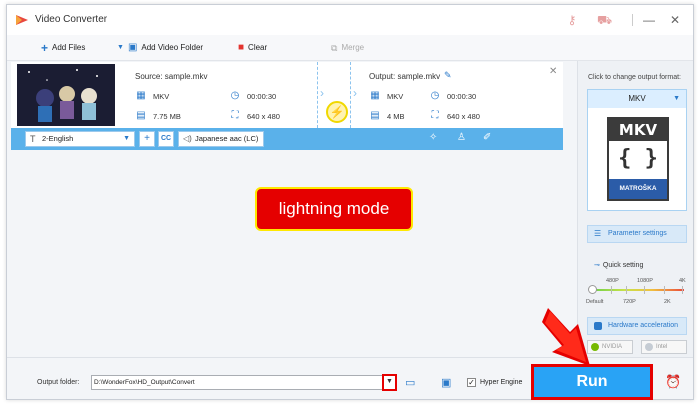  I want to click on quick-setting-label: ⊸ Quick setting, so click(618, 265).